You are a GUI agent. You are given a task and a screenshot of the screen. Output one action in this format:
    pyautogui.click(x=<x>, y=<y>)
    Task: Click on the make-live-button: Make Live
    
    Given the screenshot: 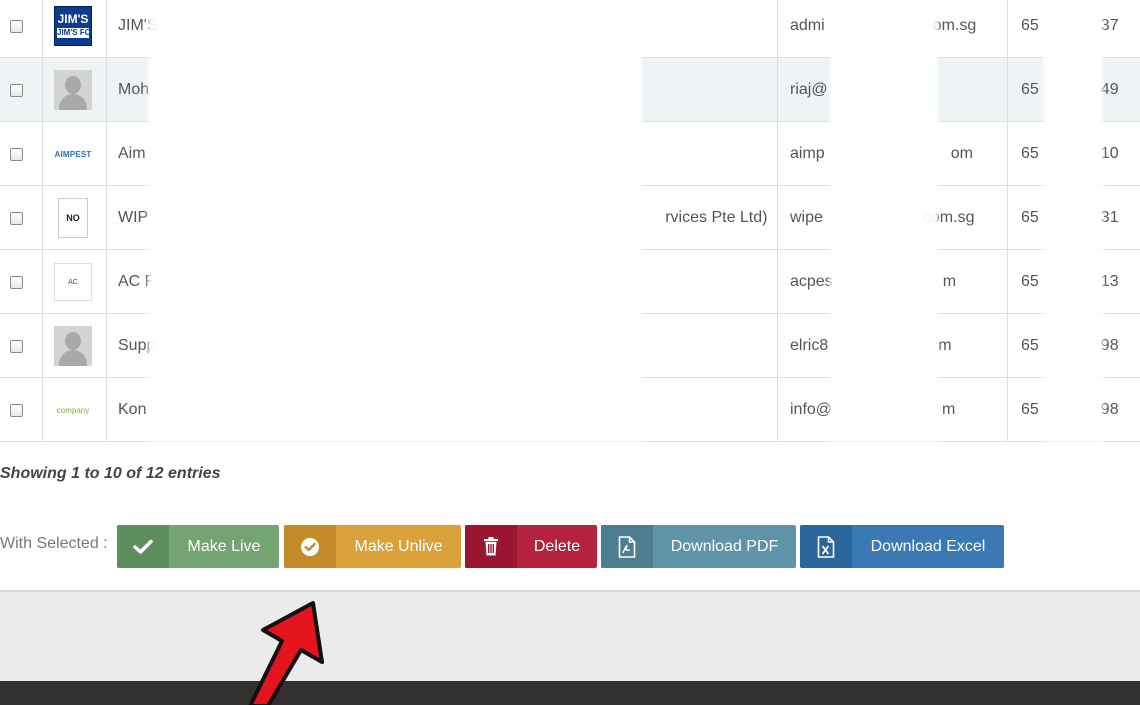 What is the action you would take?
    pyautogui.click(x=198, y=546)
    